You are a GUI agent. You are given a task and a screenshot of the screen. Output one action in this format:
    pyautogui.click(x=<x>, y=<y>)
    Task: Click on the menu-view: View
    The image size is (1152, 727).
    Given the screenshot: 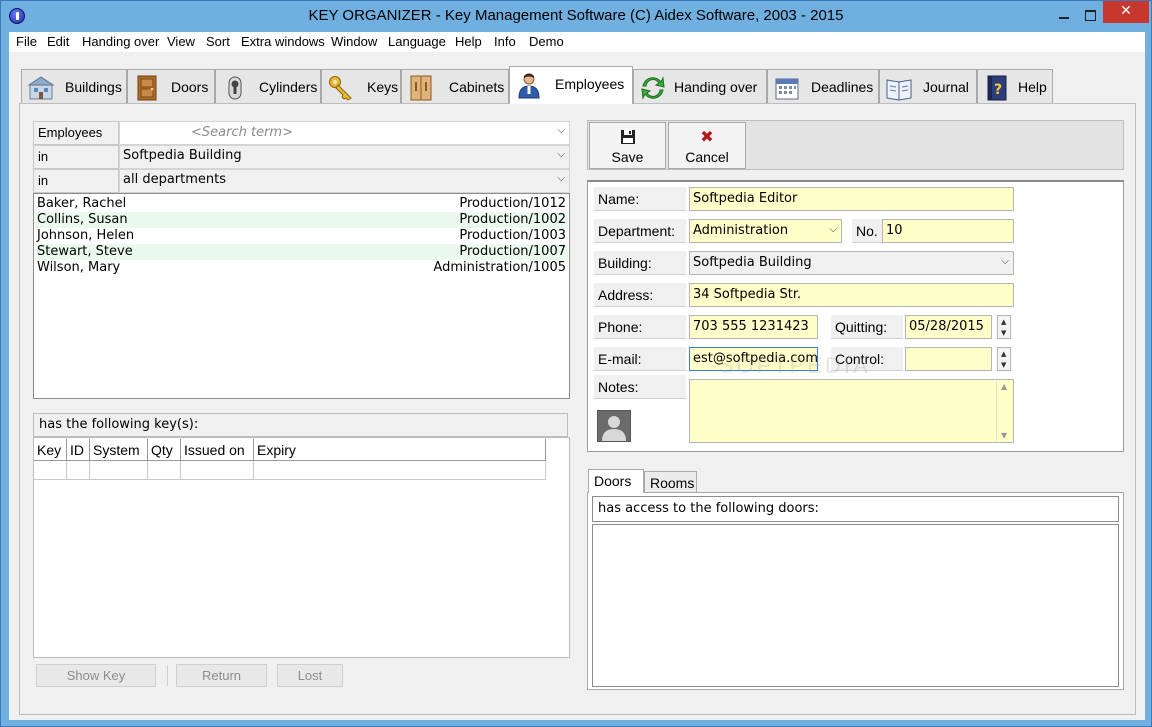 What is the action you would take?
    pyautogui.click(x=181, y=41)
    